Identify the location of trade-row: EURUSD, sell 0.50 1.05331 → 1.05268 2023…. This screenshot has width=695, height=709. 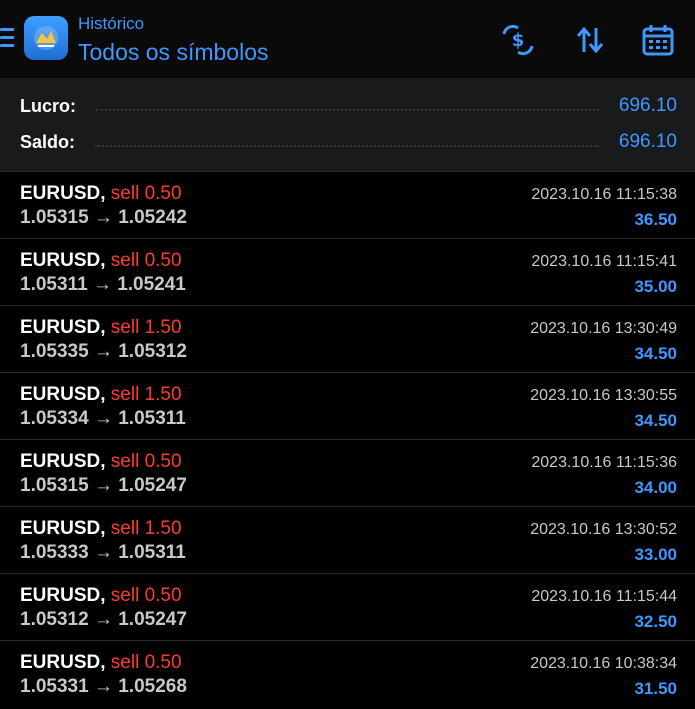
(347, 674).